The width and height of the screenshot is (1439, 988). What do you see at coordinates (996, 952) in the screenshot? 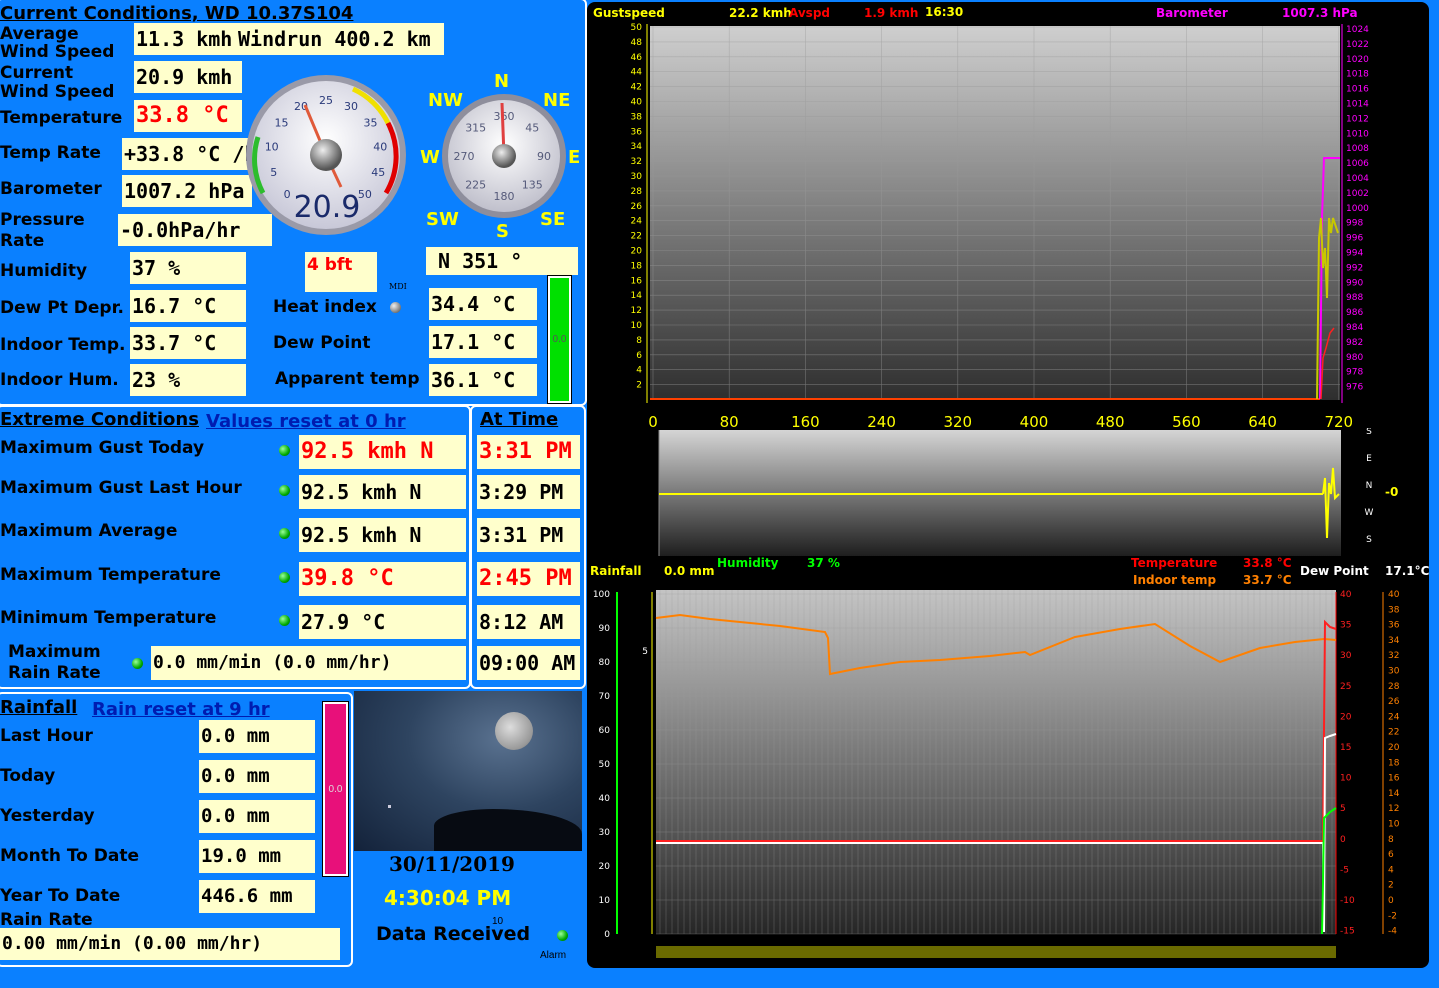
I see `time-axis-labels` at bounding box center [996, 952].